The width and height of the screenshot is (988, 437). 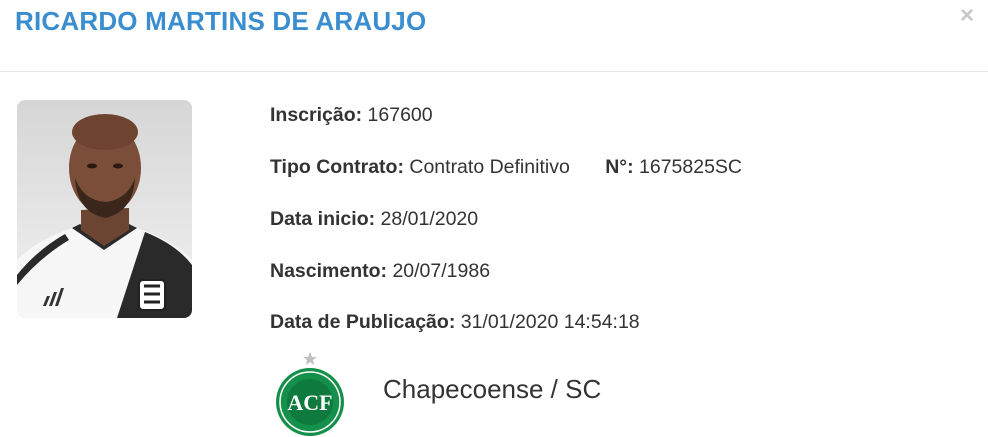 What do you see at coordinates (691, 167) in the screenshot?
I see `numero-value: 1675825SC` at bounding box center [691, 167].